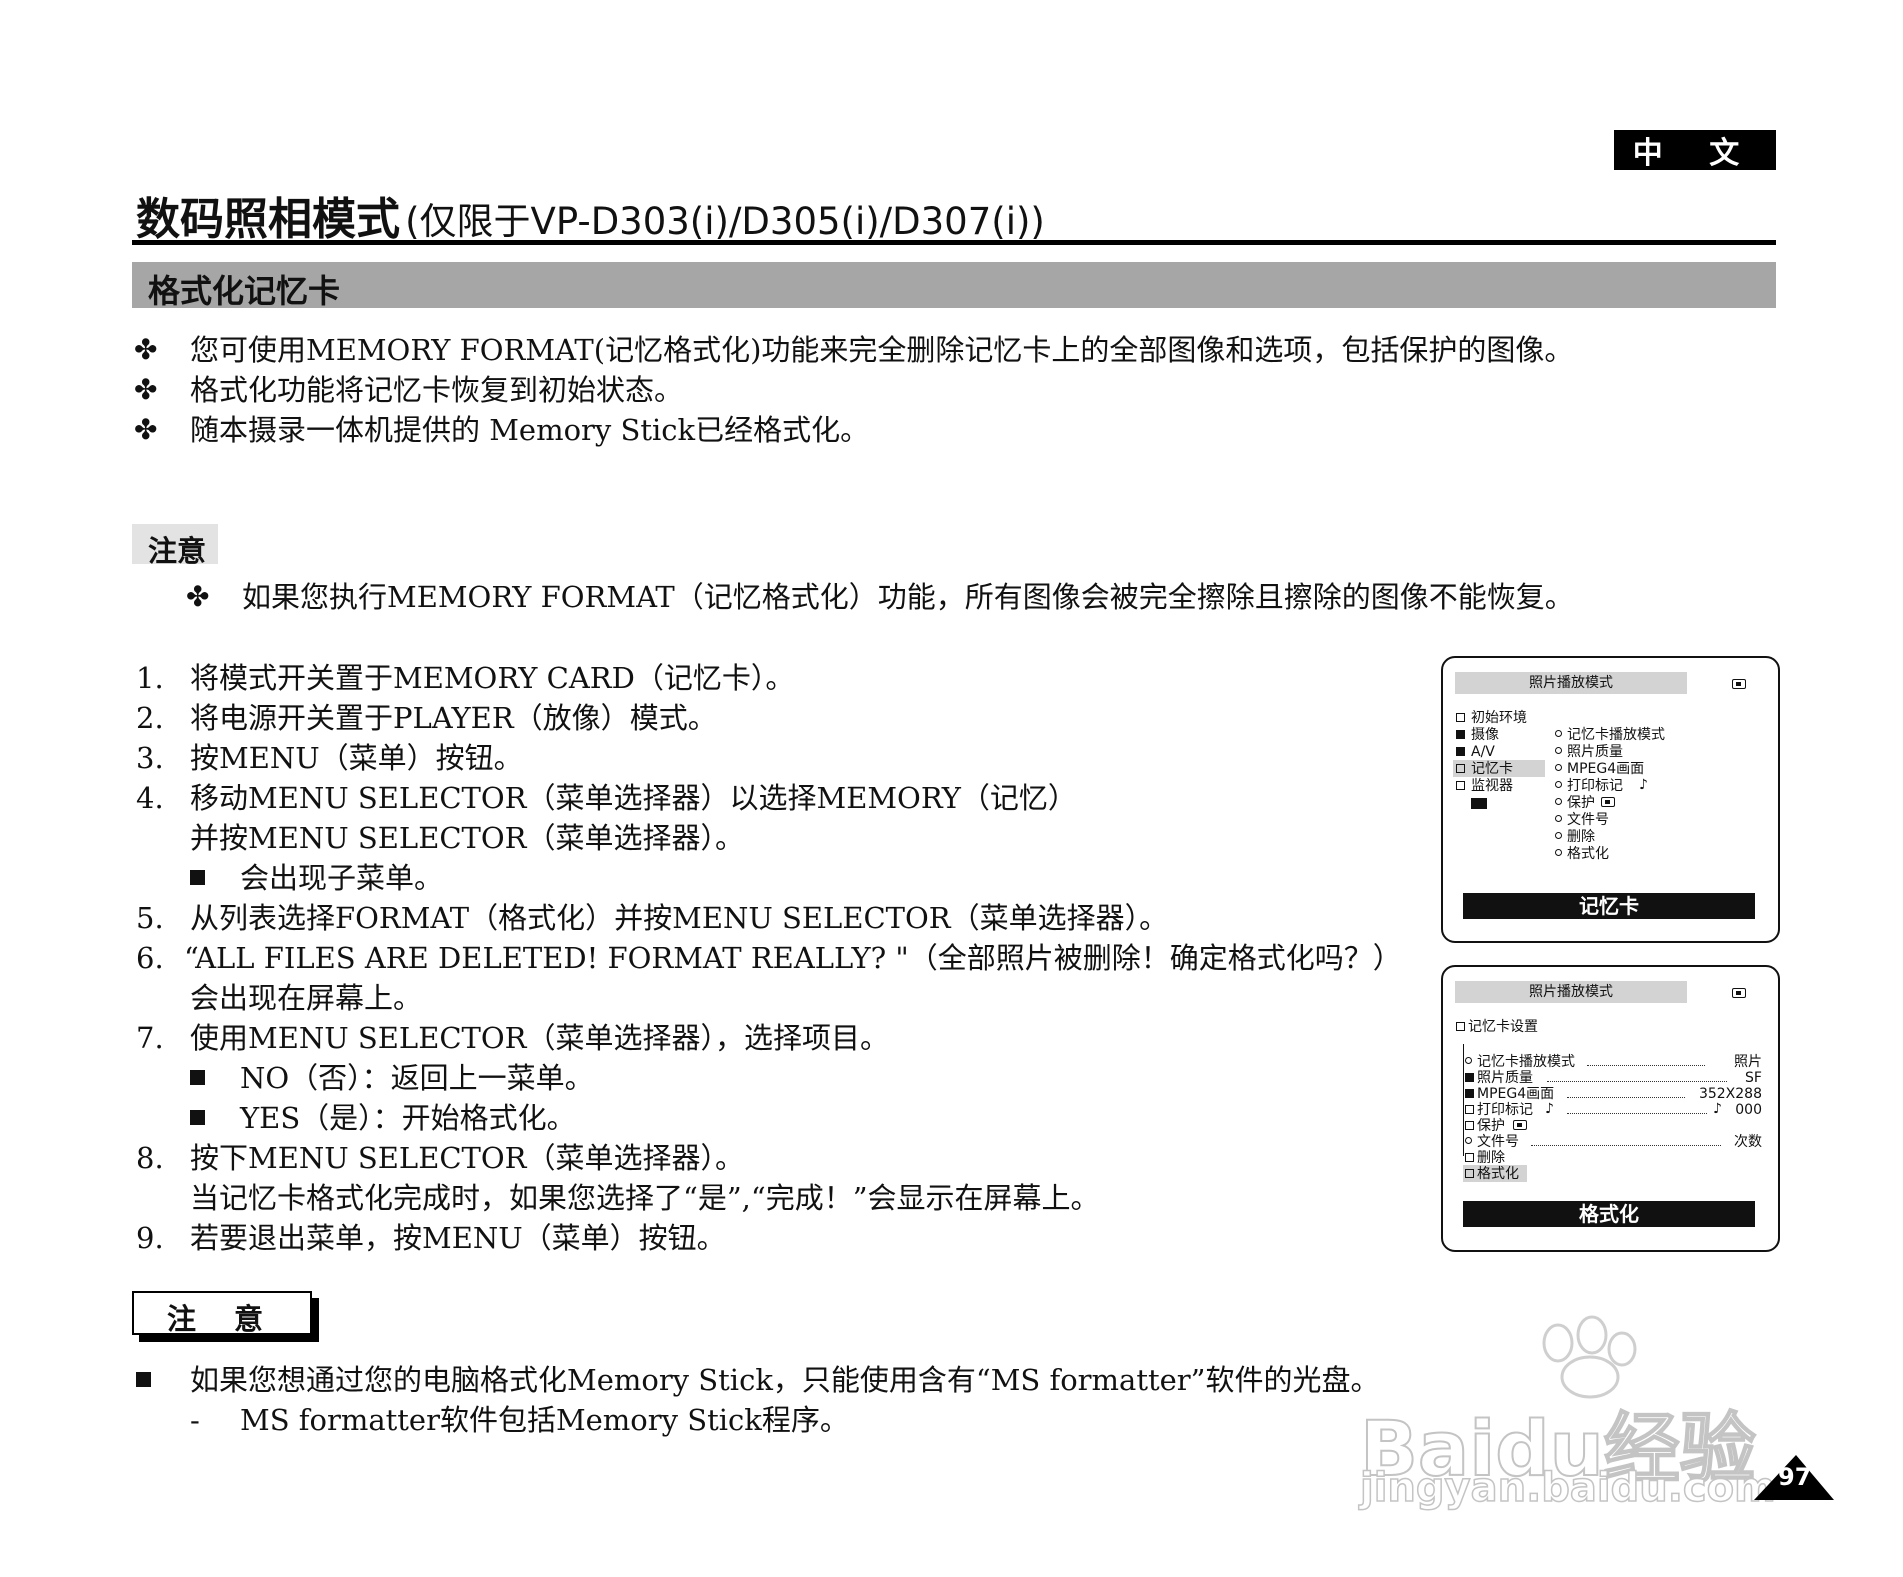  What do you see at coordinates (679, 918) in the screenshot?
I see `step-5-text: 从列表选择FORMAT（格式化）并按MENU SELECTOR（菜单选择器）。` at bounding box center [679, 918].